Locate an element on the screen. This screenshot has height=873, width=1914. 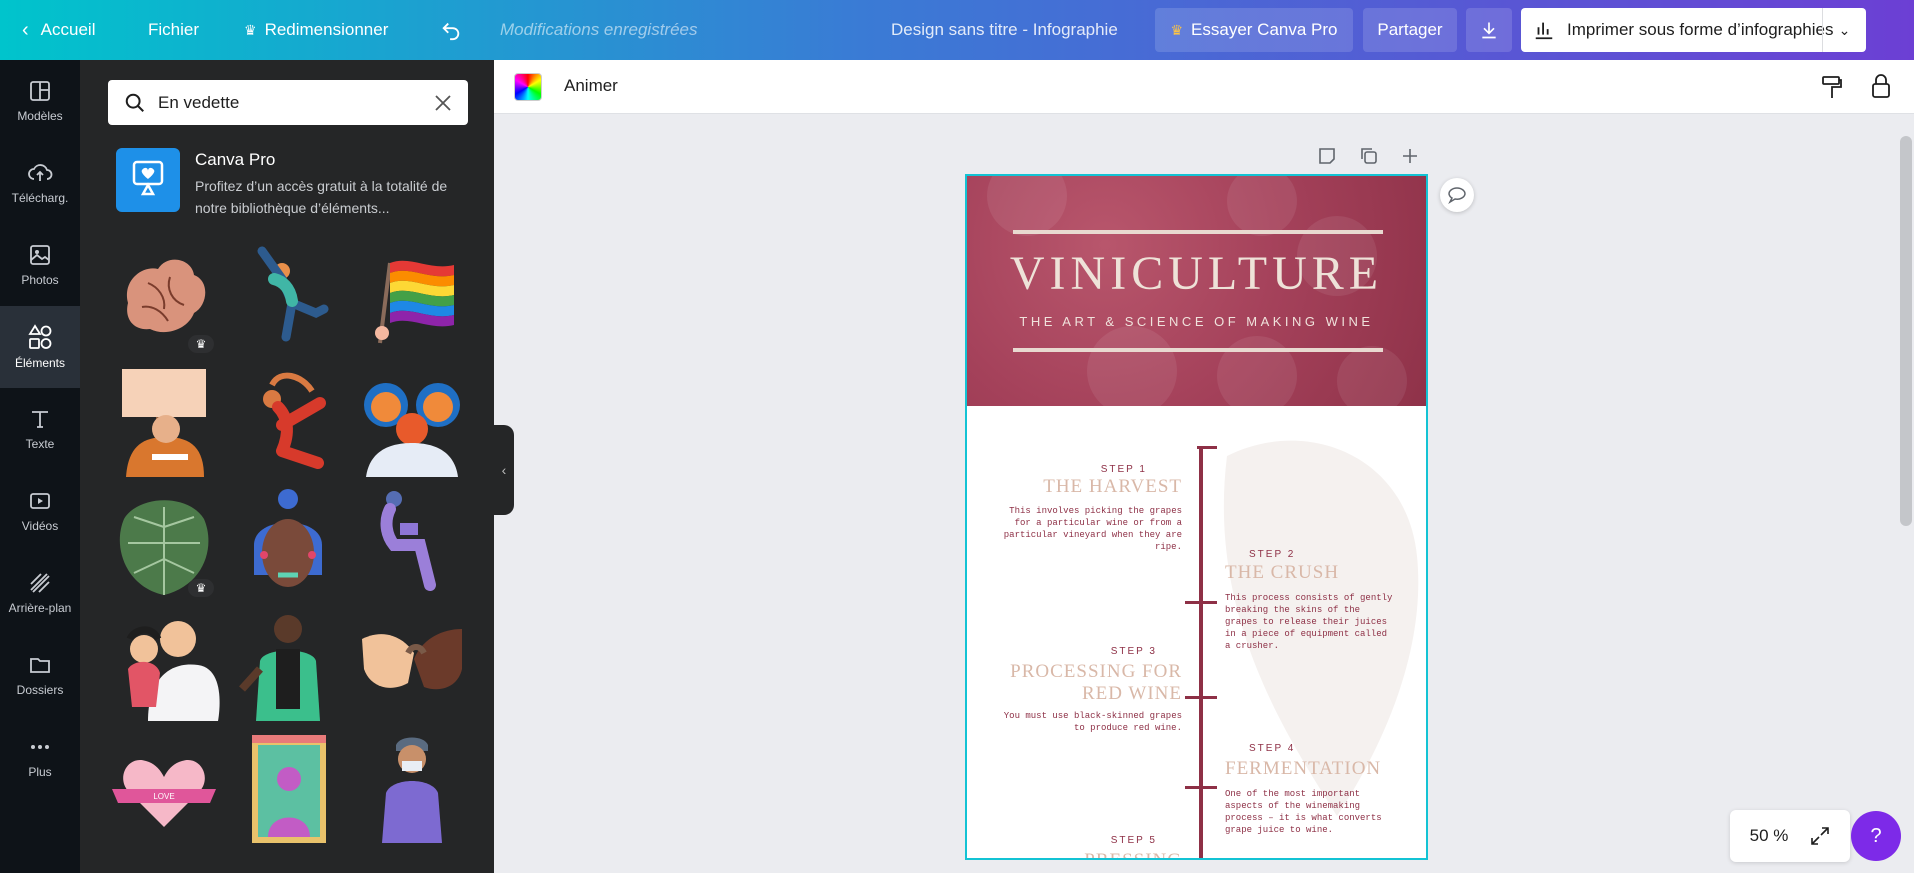
rail-item-folders: Dossiers is located at coordinates (40, 675).